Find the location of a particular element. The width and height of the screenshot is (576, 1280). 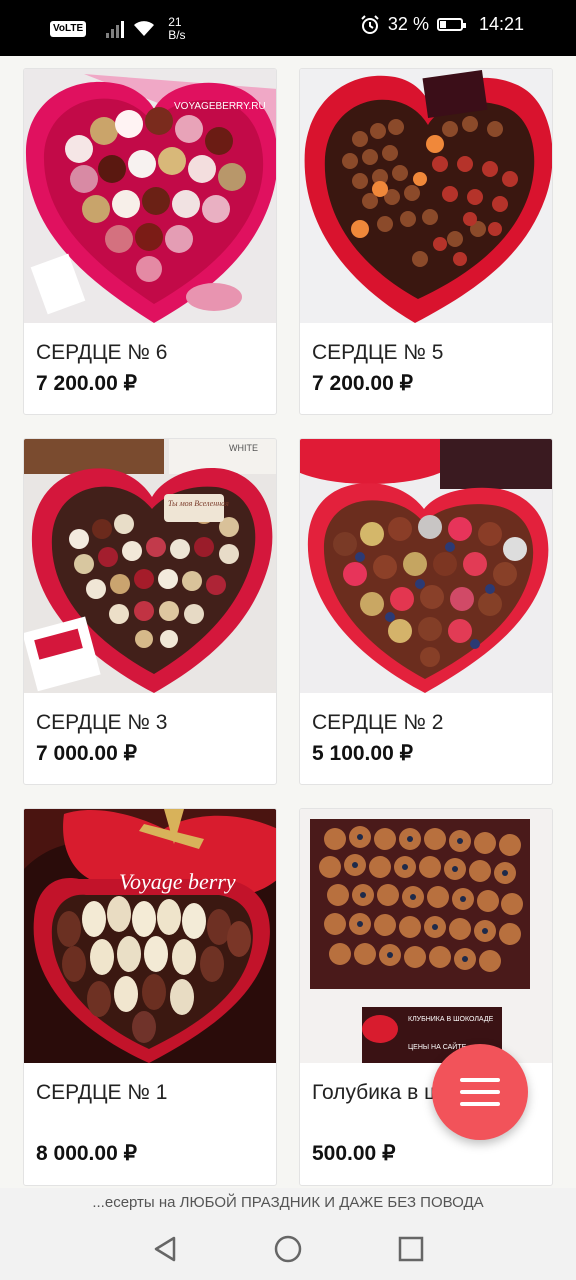

system-nav-bar is located at coordinates (288, 1249).